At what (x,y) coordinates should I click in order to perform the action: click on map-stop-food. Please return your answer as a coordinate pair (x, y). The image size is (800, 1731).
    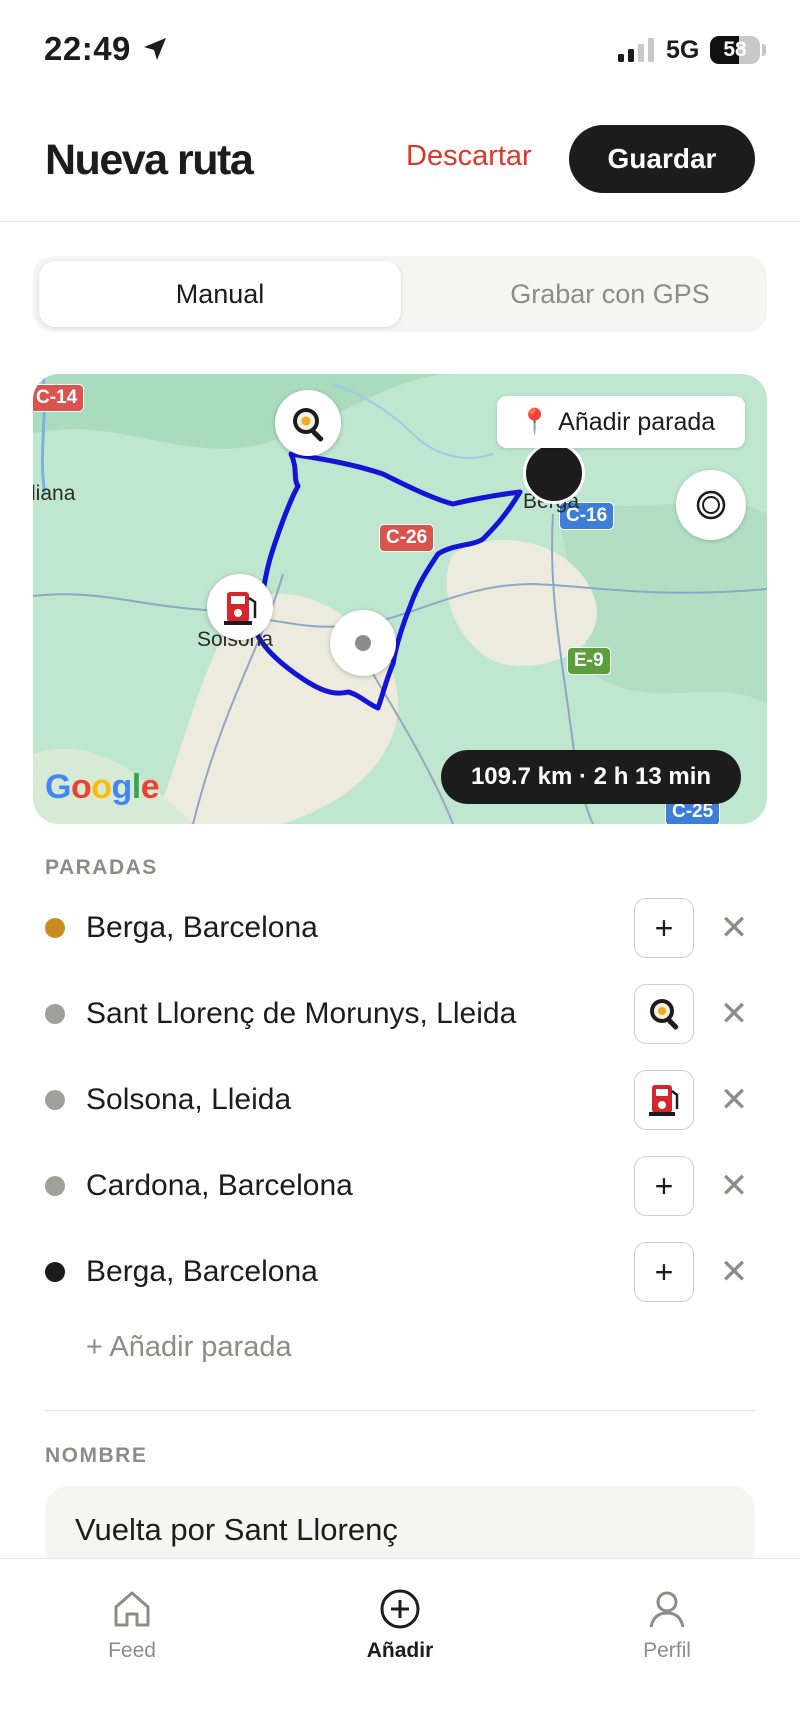
    Looking at the image, I should click on (308, 423).